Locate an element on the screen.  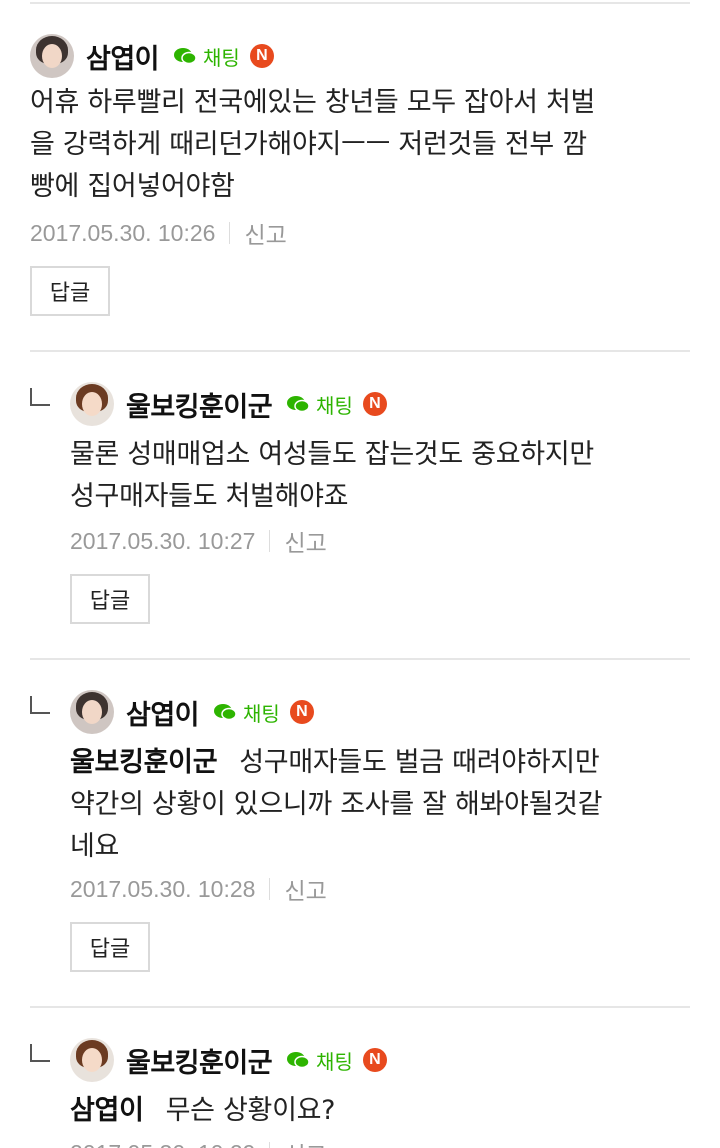
comment-line: 성구매자들도 벌금 때려야하지만 is located at coordinates (419, 762).